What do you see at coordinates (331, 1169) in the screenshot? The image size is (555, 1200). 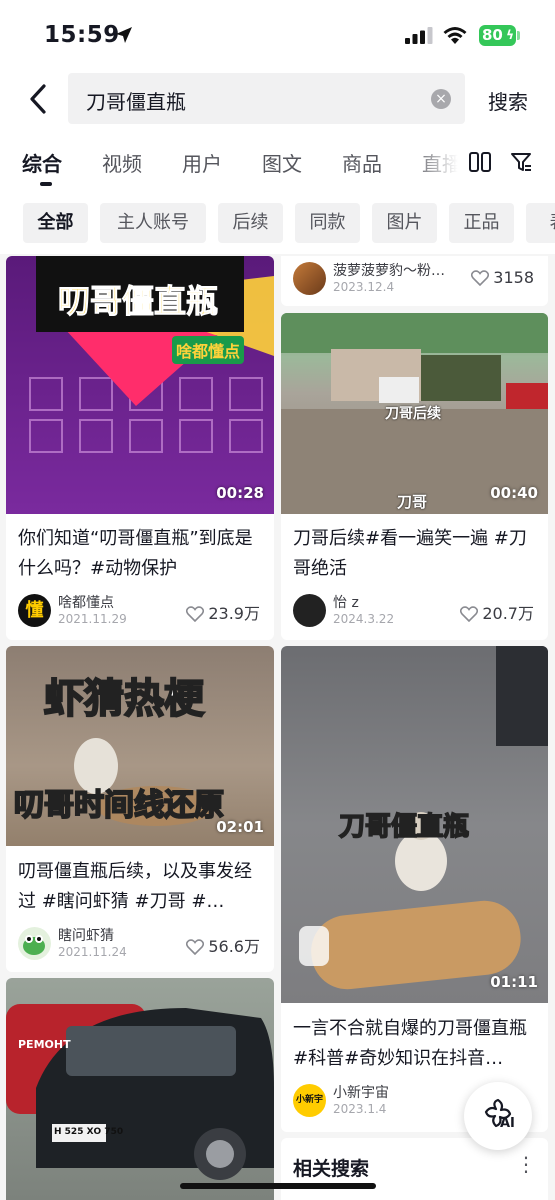 I see `related-searches-title: 相关搜索` at bounding box center [331, 1169].